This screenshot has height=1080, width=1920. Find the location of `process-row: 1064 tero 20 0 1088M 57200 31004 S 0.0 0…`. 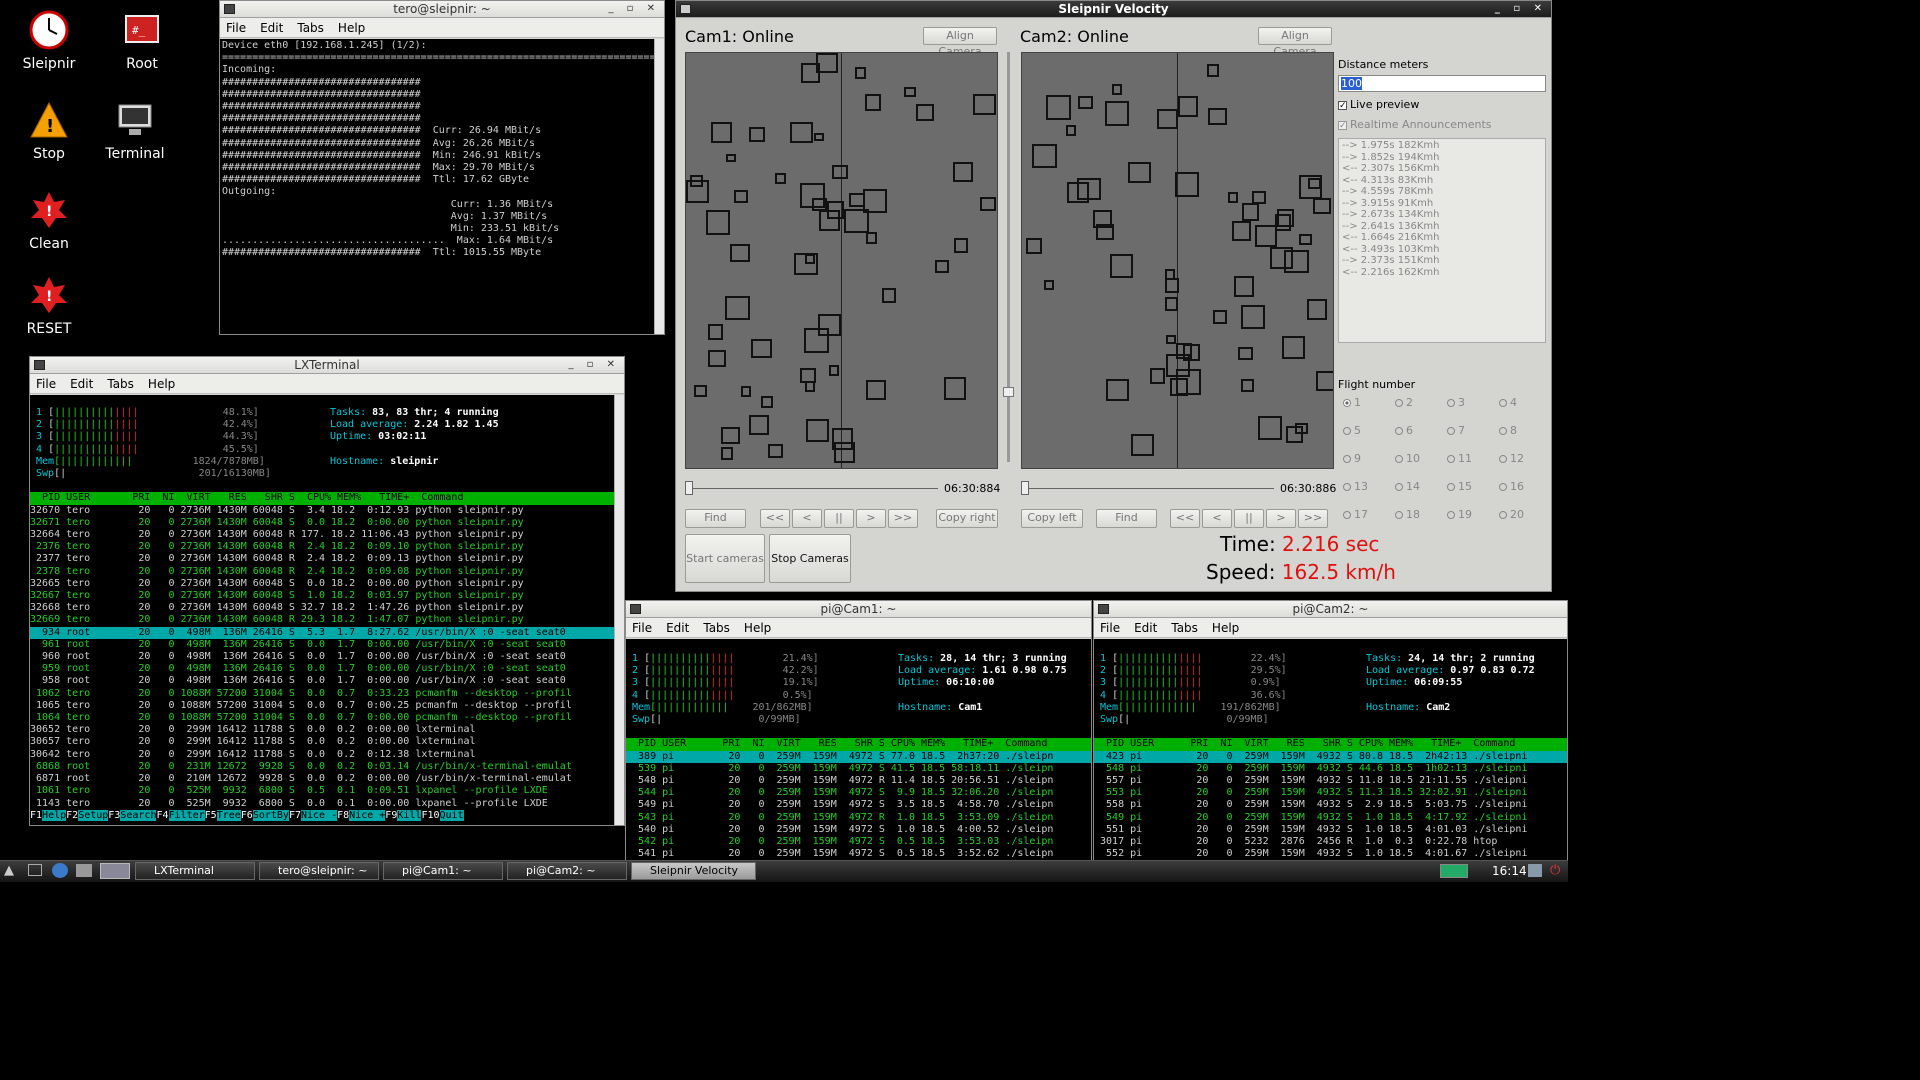

process-row: 1064 tero 20 0 1088M 57200 31004 S 0.0 0… is located at coordinates (322, 718).